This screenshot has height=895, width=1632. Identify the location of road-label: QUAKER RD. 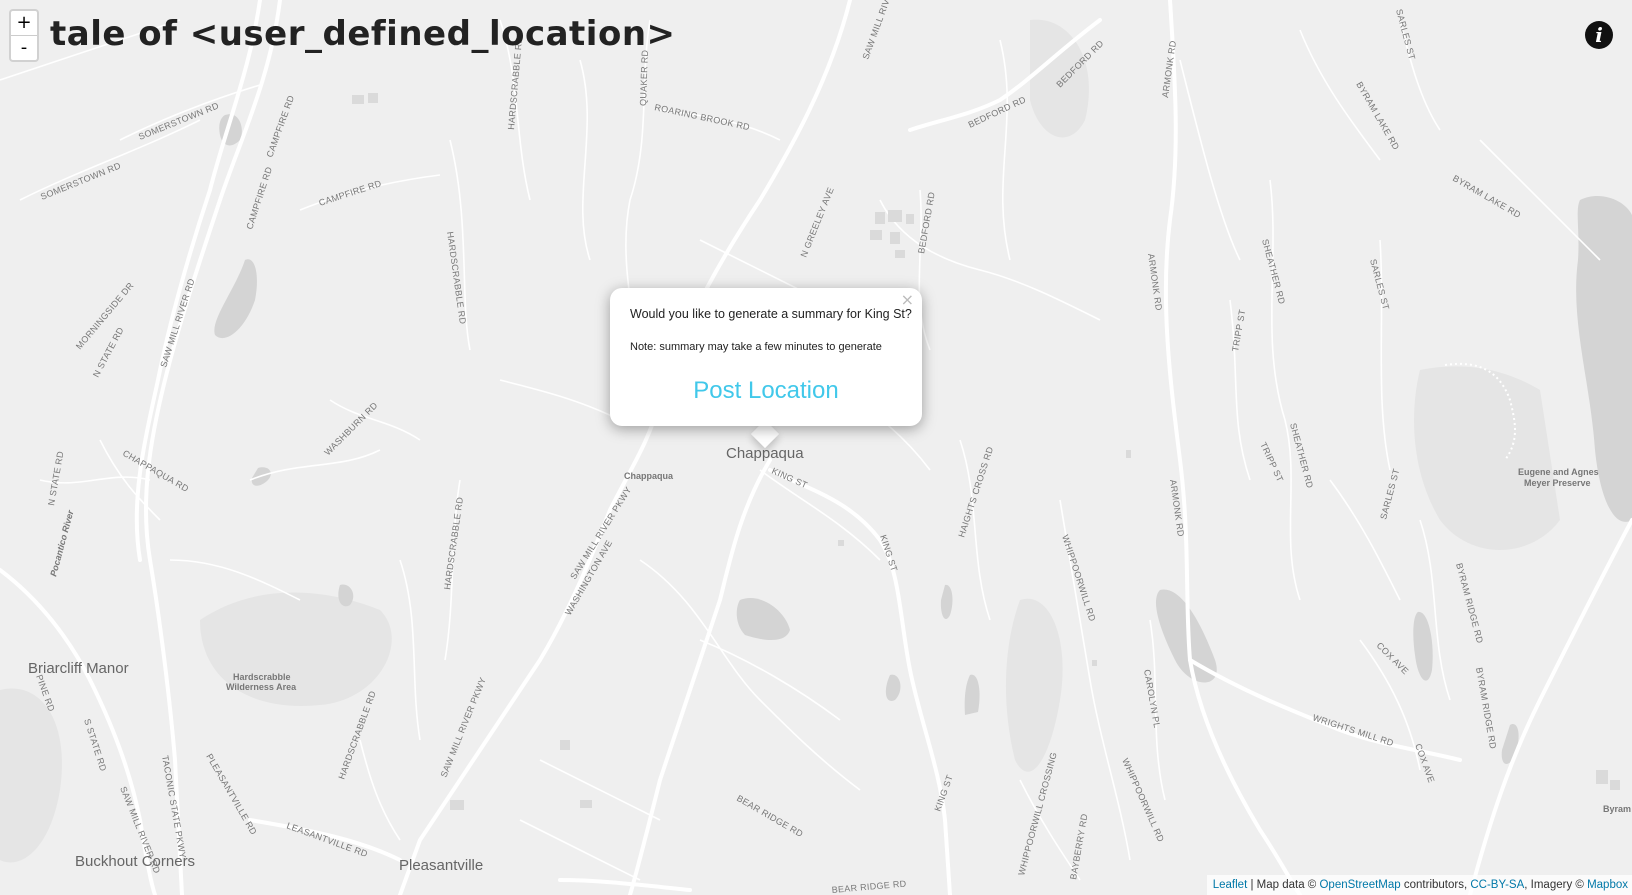
(644, 77).